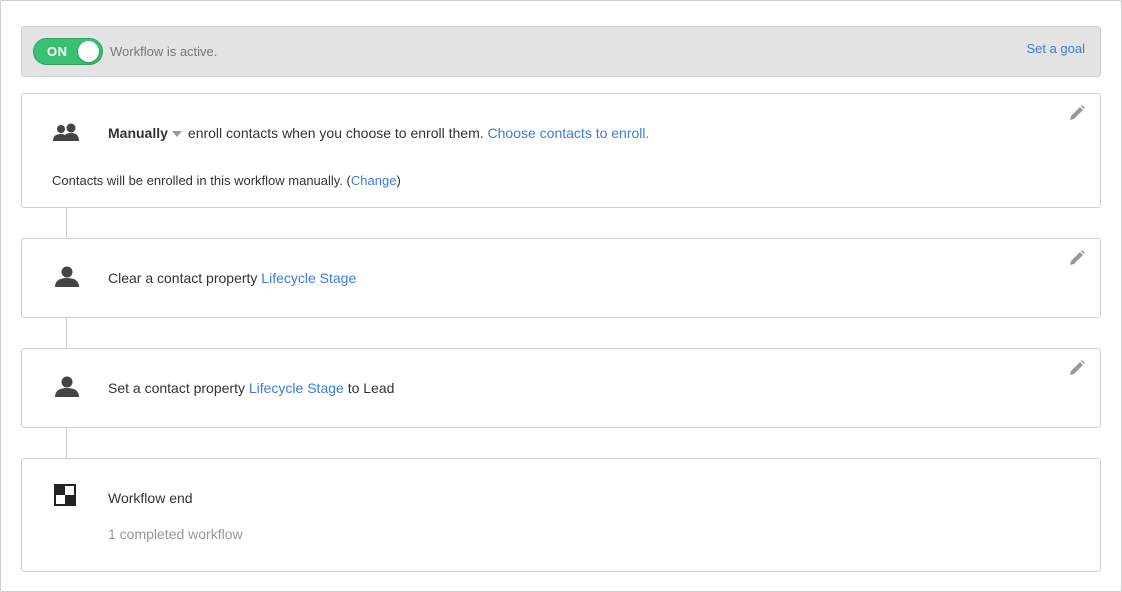 The width and height of the screenshot is (1122, 592). Describe the element at coordinates (57, 51) in the screenshot. I see `toggle-label: ON` at that location.